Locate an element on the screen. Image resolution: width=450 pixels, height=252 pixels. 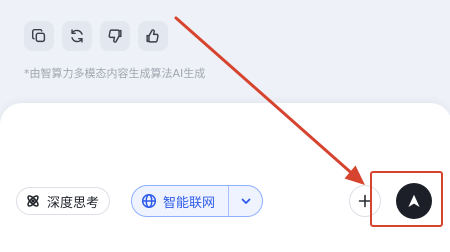
web-search-label: 智能联网 is located at coordinates (189, 203).